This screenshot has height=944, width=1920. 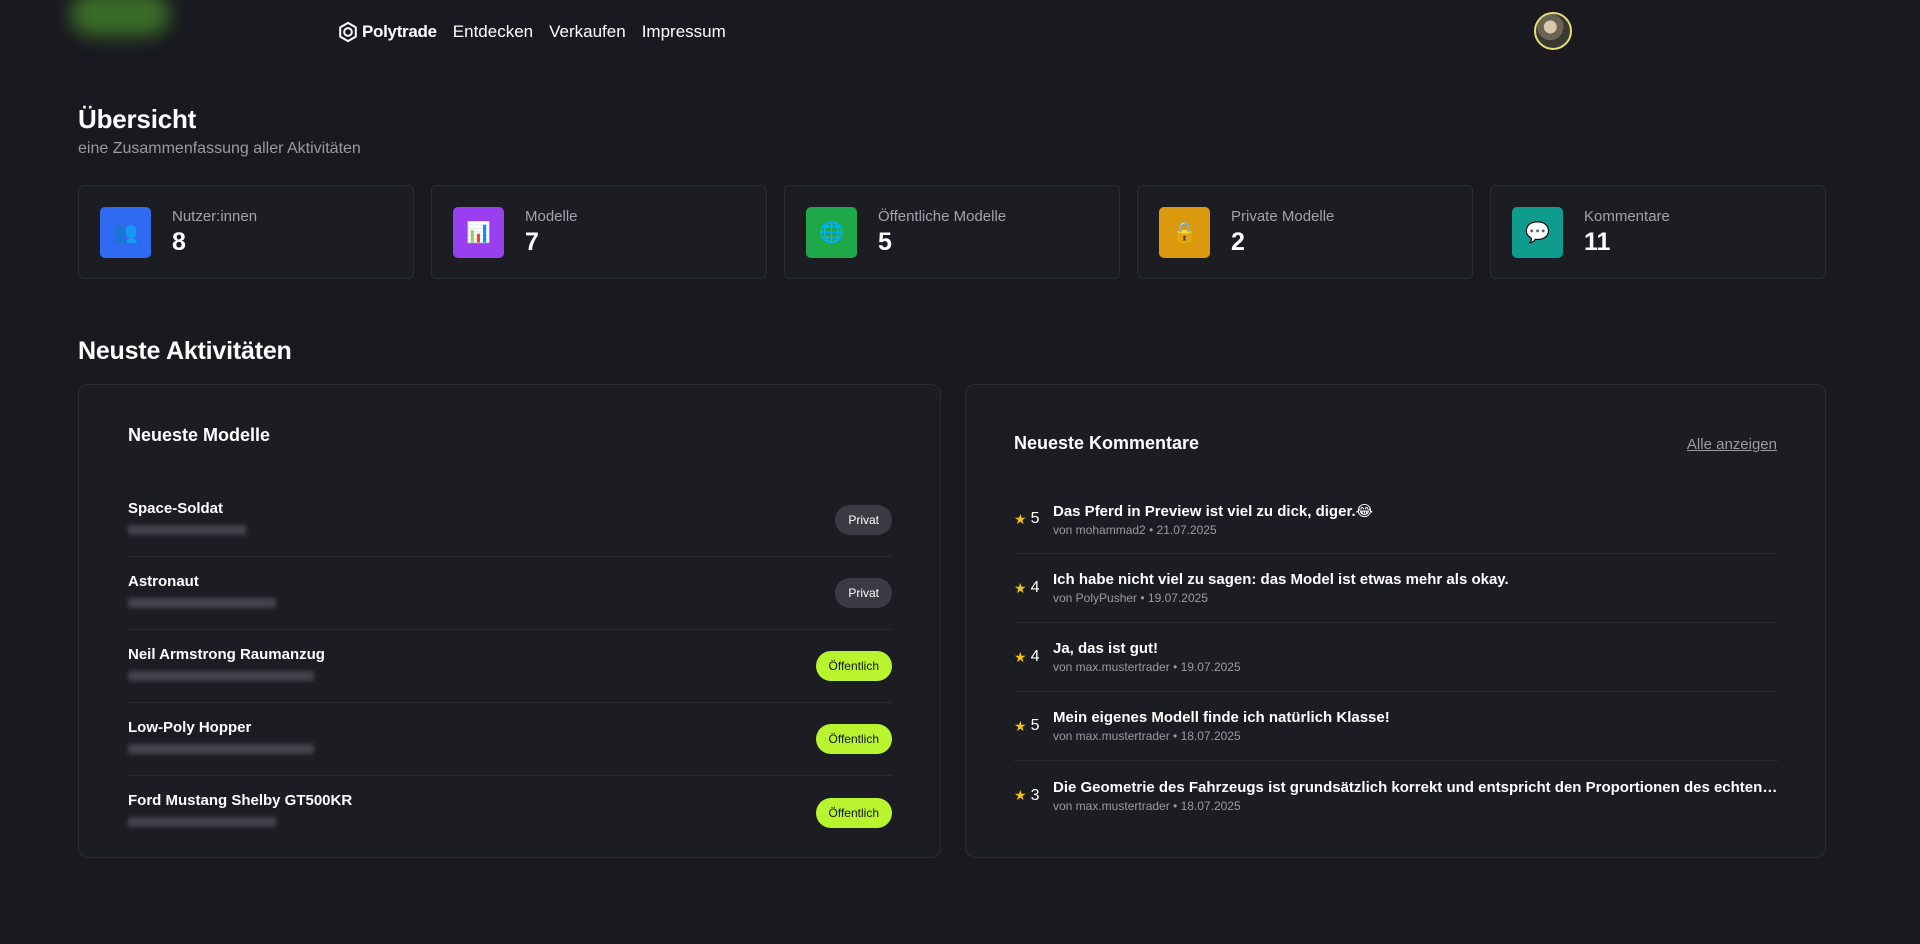 What do you see at coordinates (510, 520) in the screenshot?
I see `model-row: Space-Soldat Privat` at bounding box center [510, 520].